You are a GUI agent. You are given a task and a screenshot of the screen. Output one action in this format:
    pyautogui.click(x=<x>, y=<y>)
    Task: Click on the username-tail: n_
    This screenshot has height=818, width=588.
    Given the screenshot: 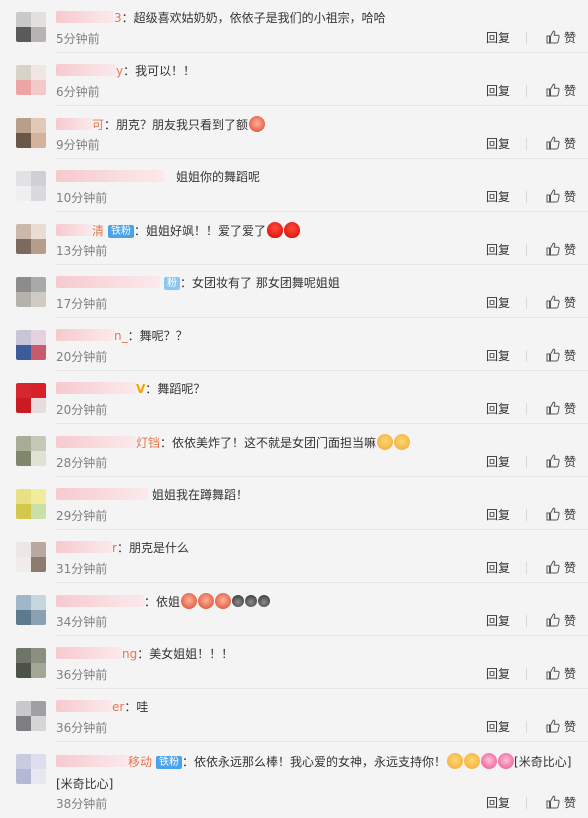 What is the action you would take?
    pyautogui.click(x=121, y=336)
    